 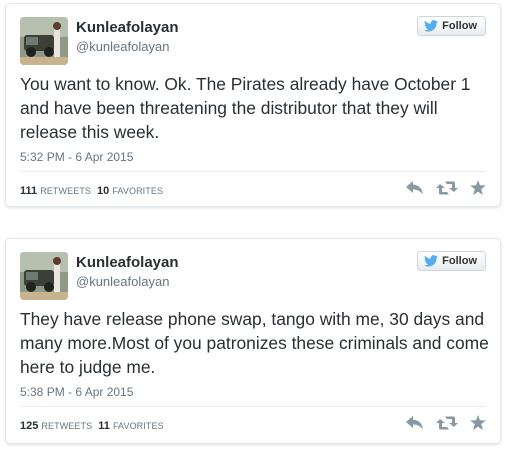 I want to click on favorites-stat: 10 FAVORITES, so click(x=130, y=191).